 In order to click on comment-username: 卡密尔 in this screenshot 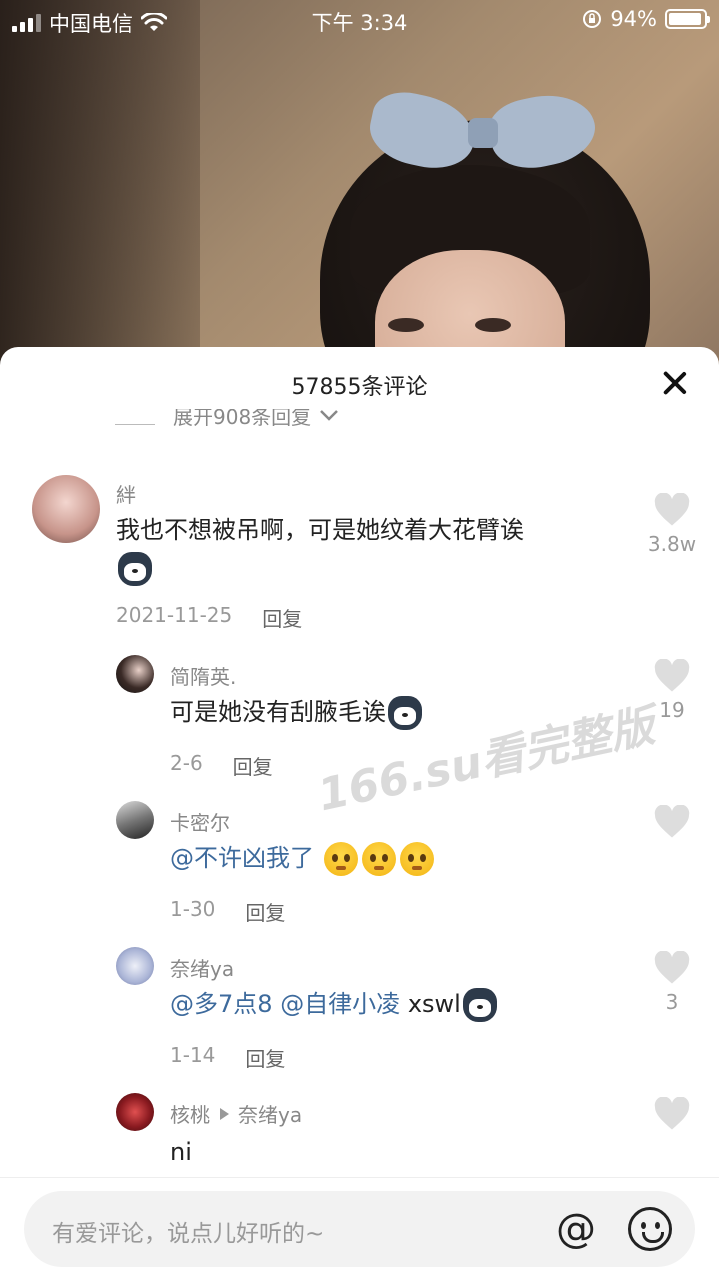, I will do `click(200, 821)`.